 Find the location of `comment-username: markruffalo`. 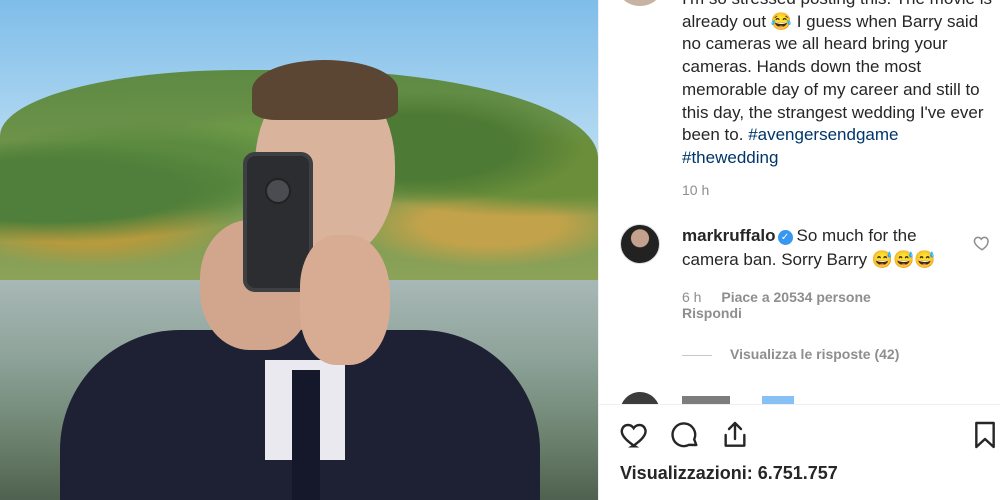

comment-username: markruffalo is located at coordinates (729, 235).